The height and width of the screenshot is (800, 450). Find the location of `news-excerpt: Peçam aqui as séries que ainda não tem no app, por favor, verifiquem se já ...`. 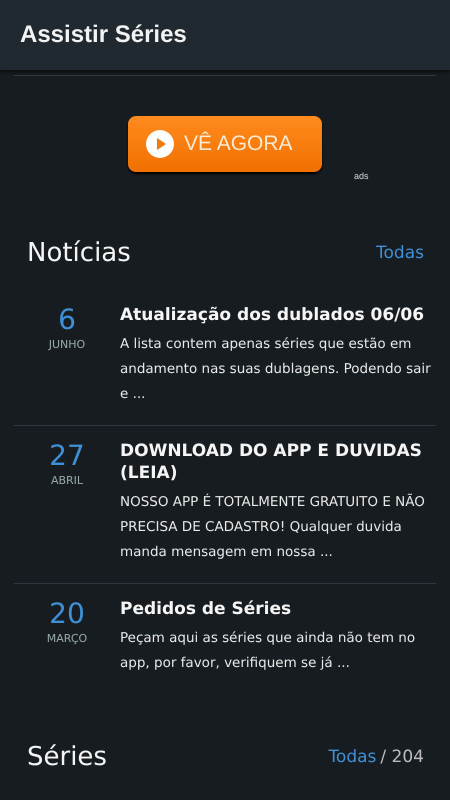

news-excerpt: Peçam aqui as séries que ainda não tem no app, por favor, verifiquem se já ... is located at coordinates (268, 651).